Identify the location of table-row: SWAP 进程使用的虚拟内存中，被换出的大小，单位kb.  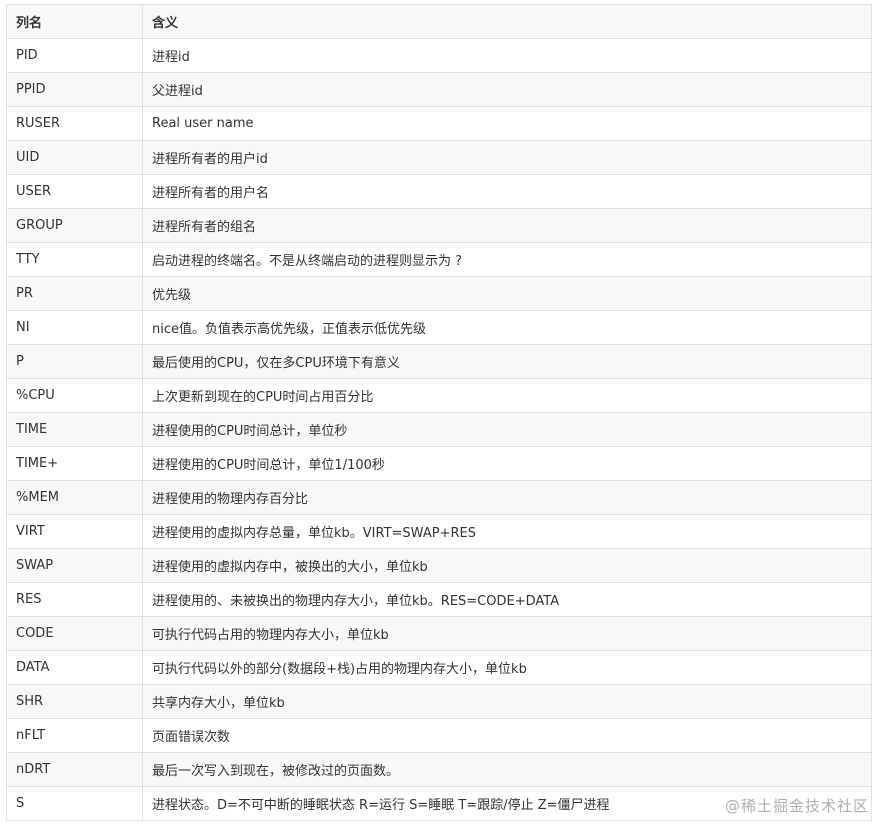
(439, 565).